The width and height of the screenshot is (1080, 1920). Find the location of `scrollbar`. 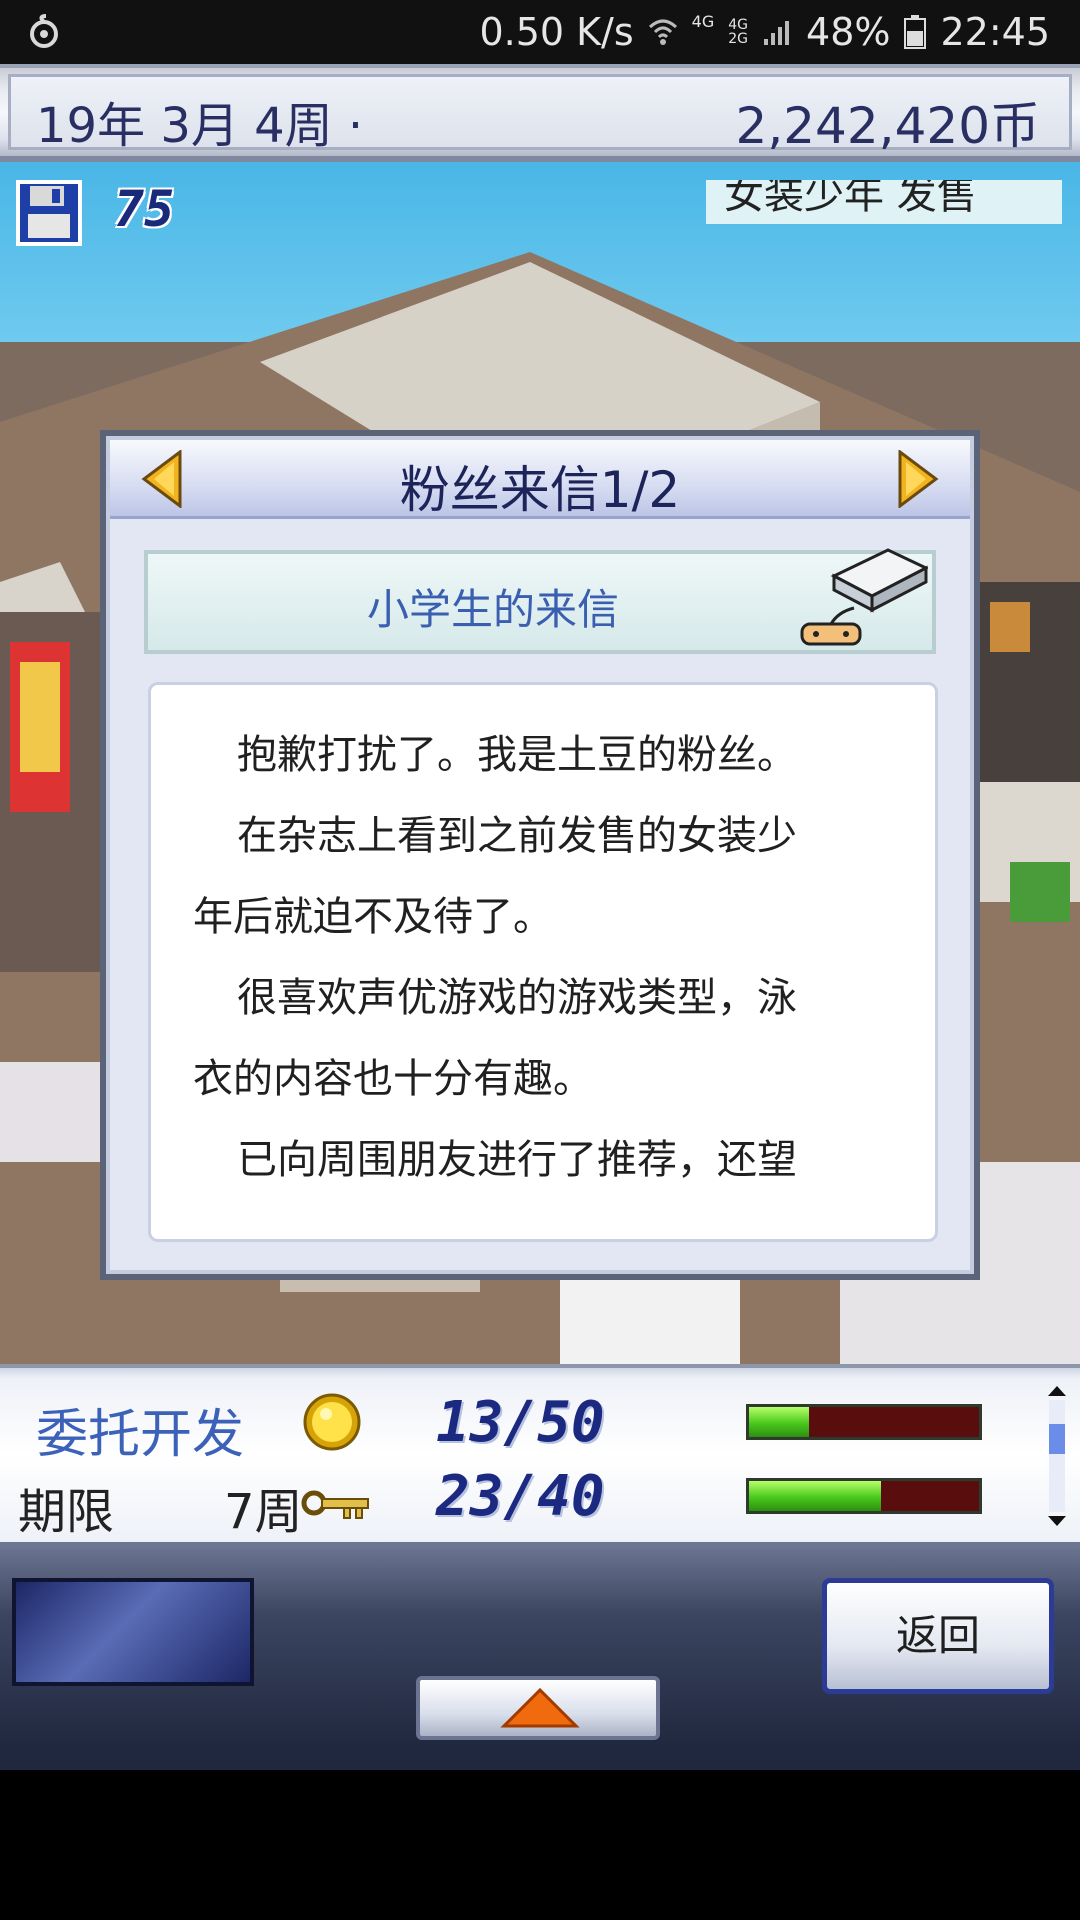

scrollbar is located at coordinates (1057, 1456).